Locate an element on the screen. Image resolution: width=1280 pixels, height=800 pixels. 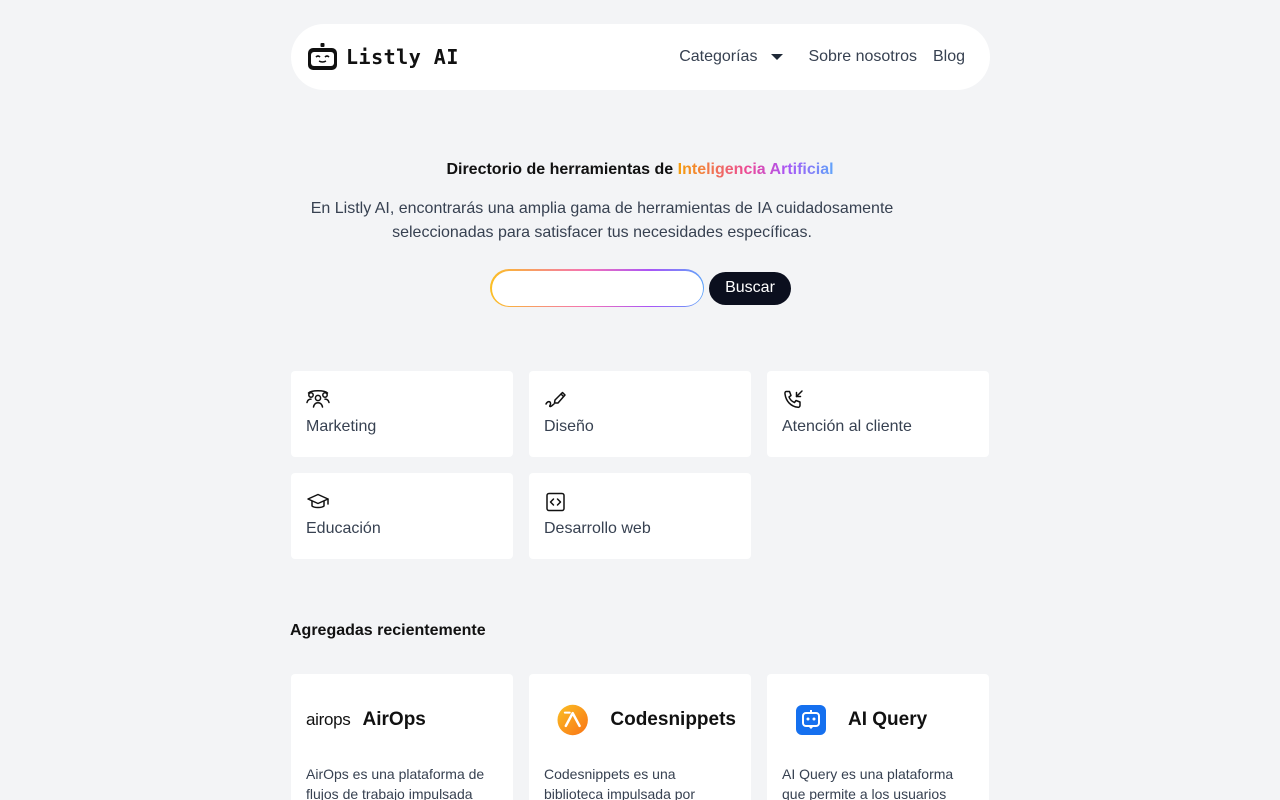
codesnippets-logo-icon is located at coordinates (572, 720).